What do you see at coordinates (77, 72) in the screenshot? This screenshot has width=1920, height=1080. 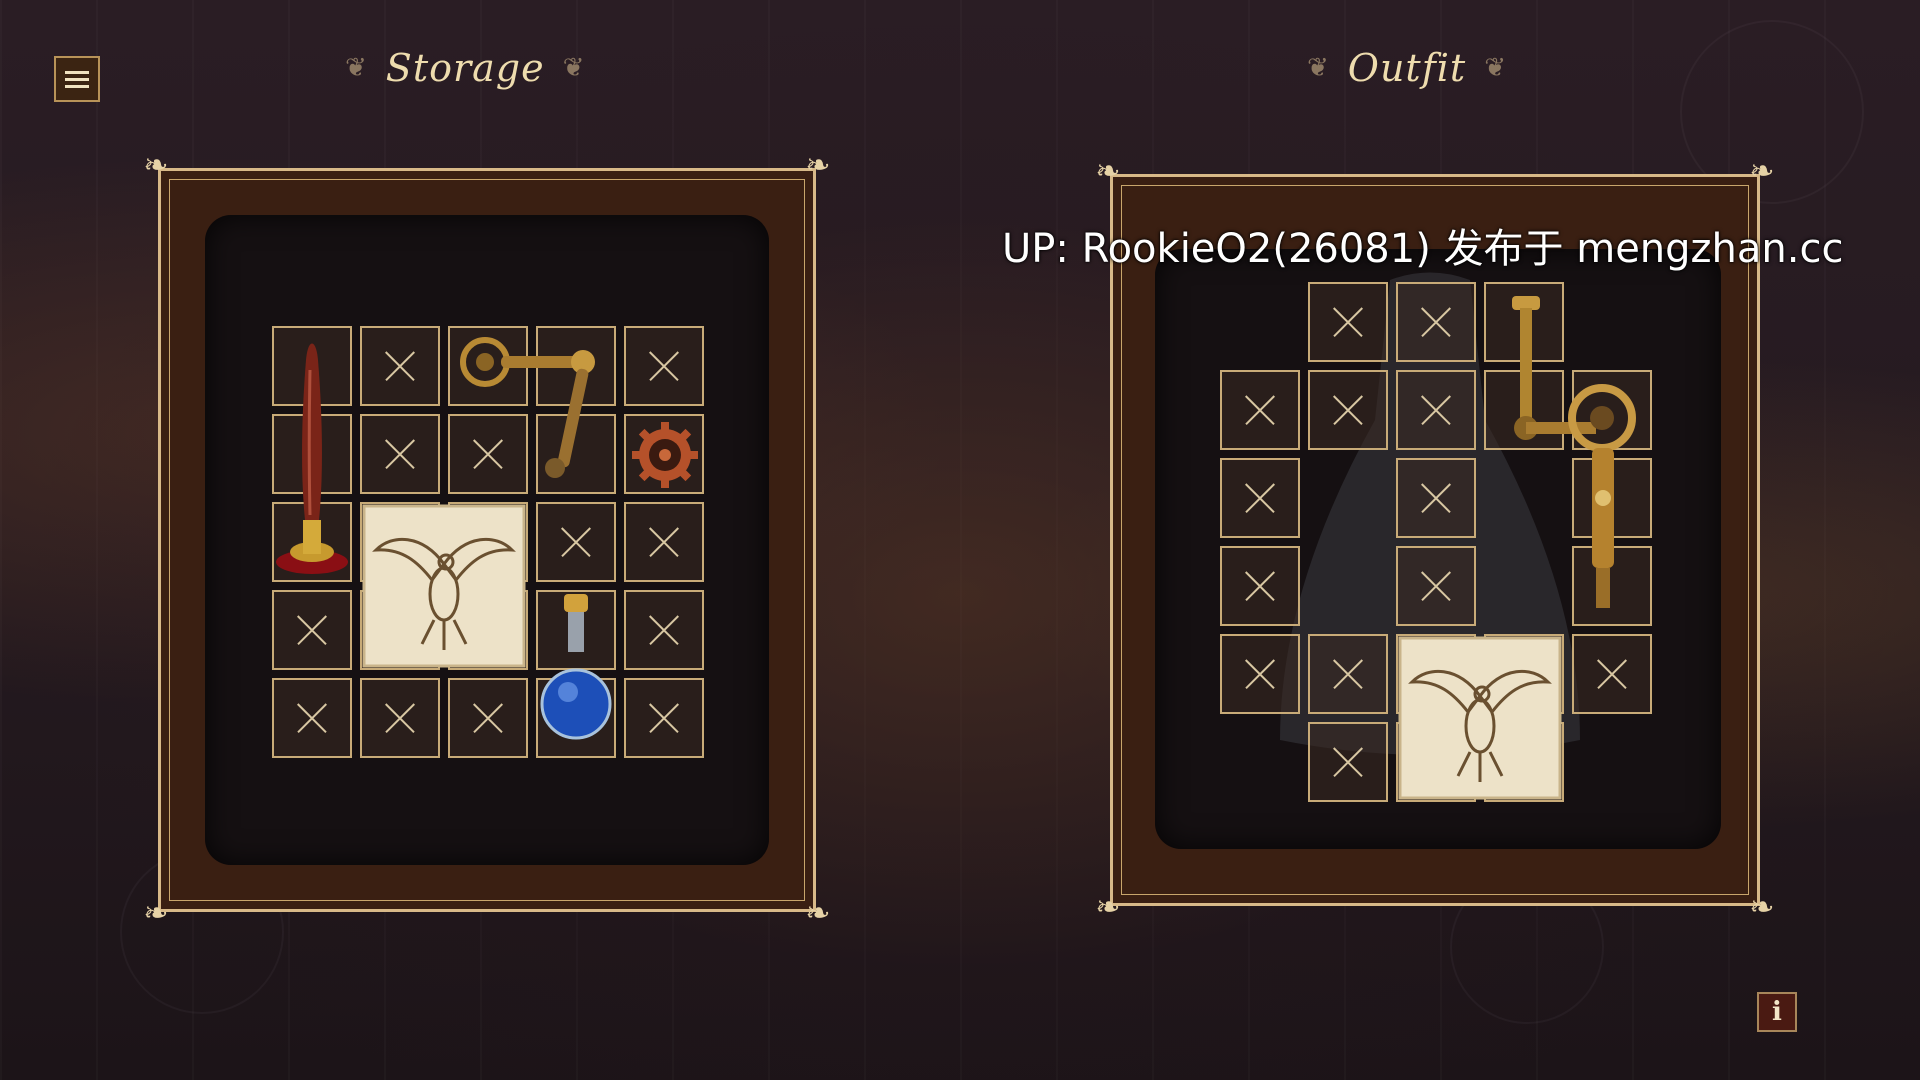 I see `hamburger-menu-icon` at bounding box center [77, 72].